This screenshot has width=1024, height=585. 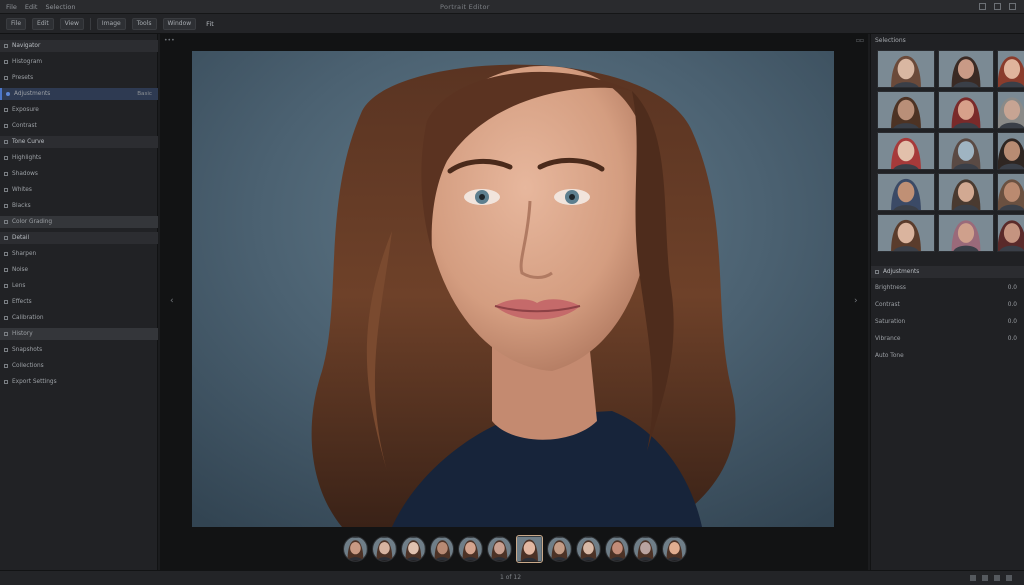 What do you see at coordinates (90, 23) in the screenshot?
I see `toolbar-divider` at bounding box center [90, 23].